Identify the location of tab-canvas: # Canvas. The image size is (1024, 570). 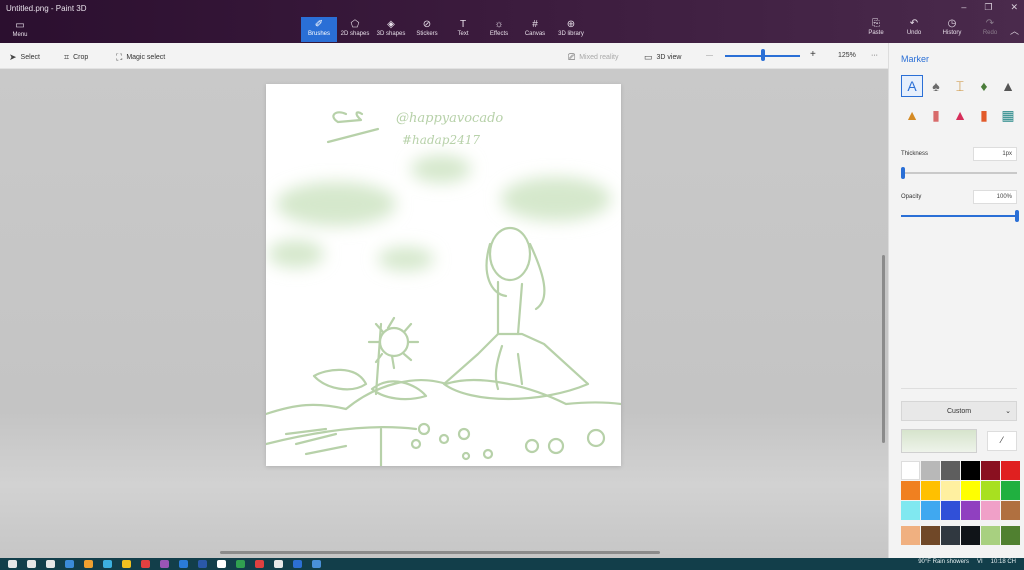
(535, 29).